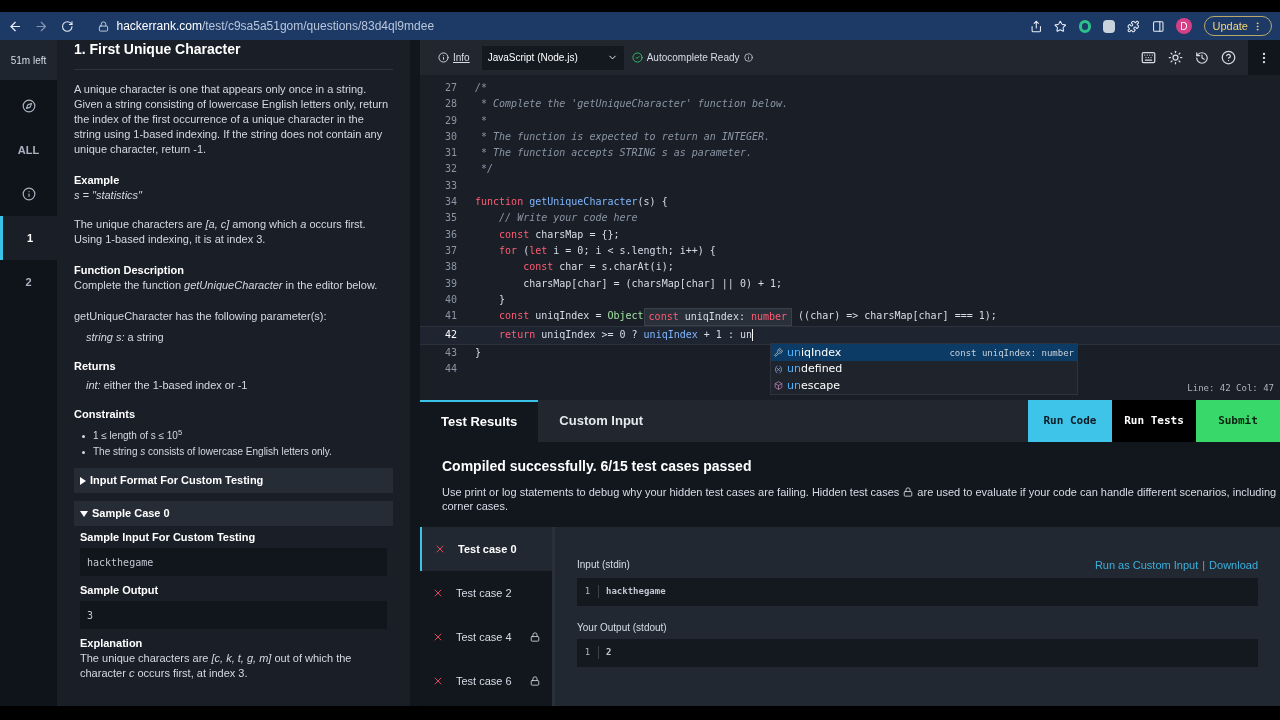 This screenshot has height=720, width=1280. Describe the element at coordinates (486, 593) in the screenshot. I see `test-case-item: Test case 2` at that location.